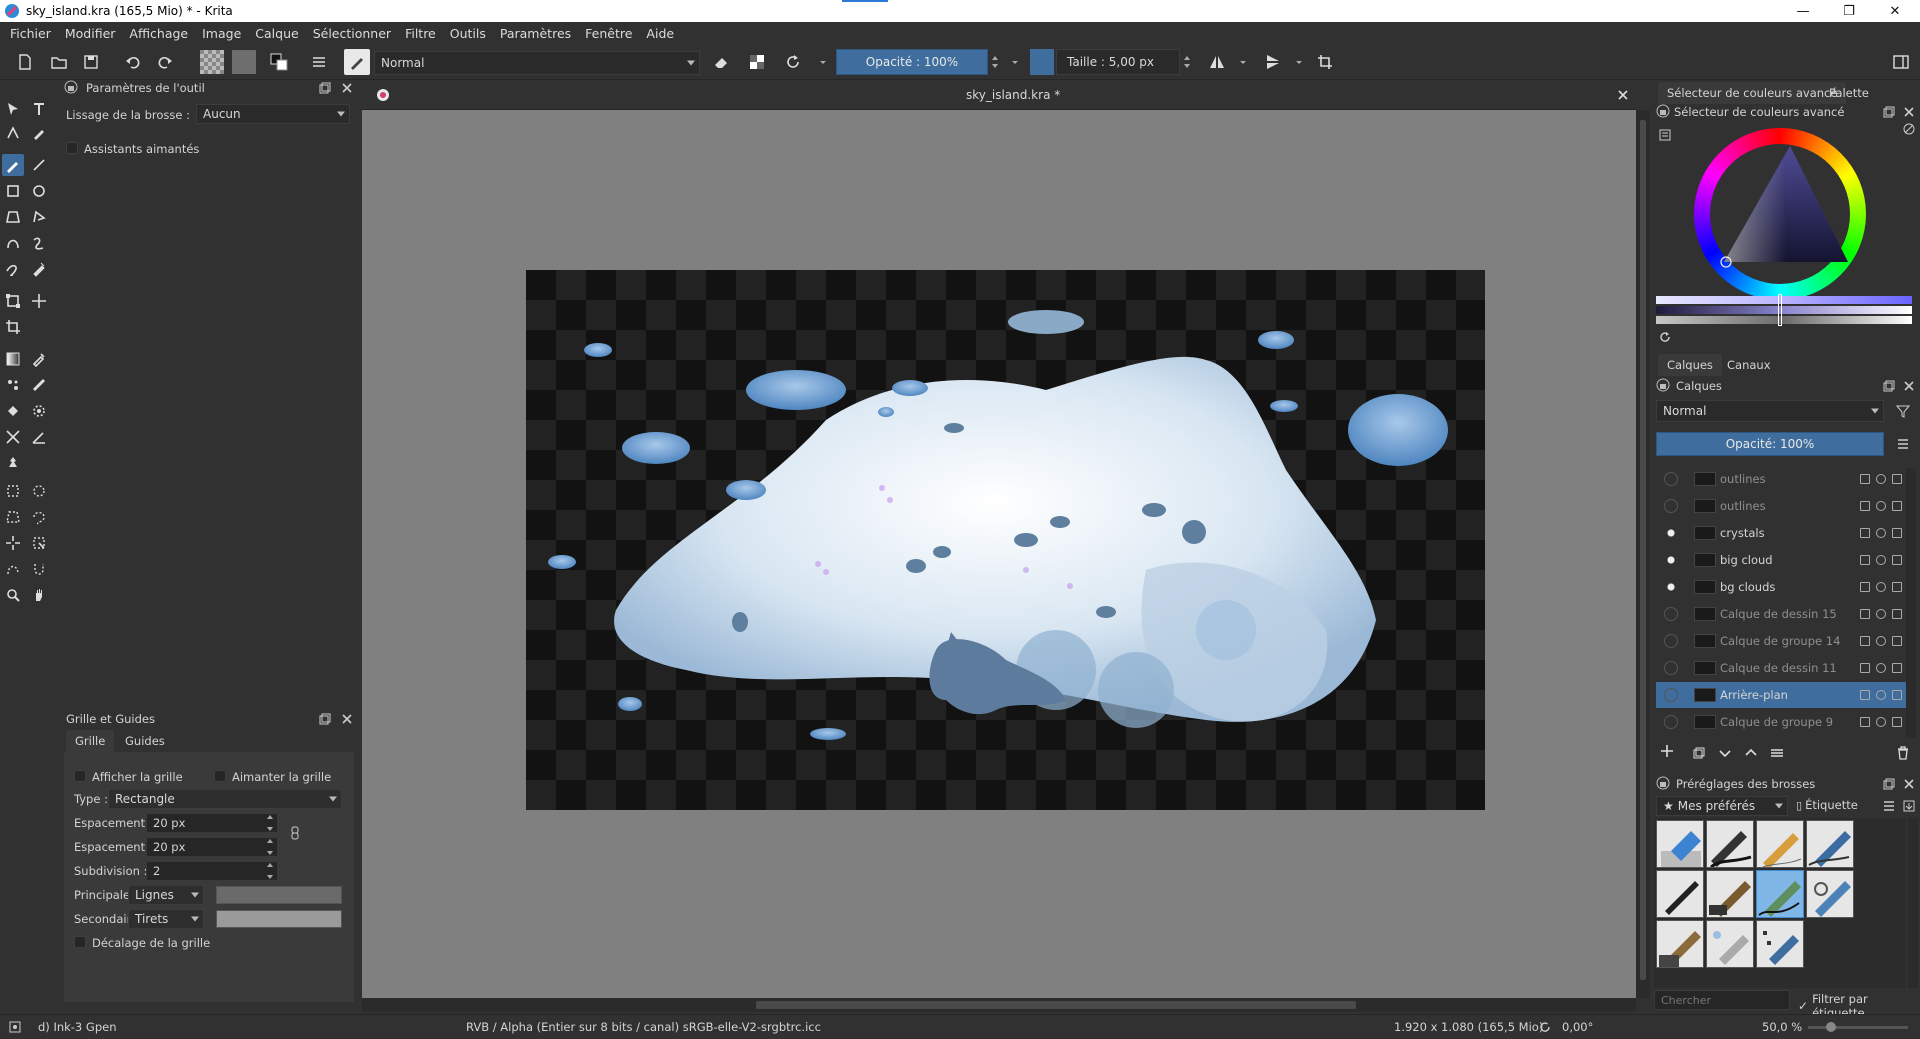 This screenshot has width=1920, height=1039. I want to click on crop-tool-icon, so click(13, 327).